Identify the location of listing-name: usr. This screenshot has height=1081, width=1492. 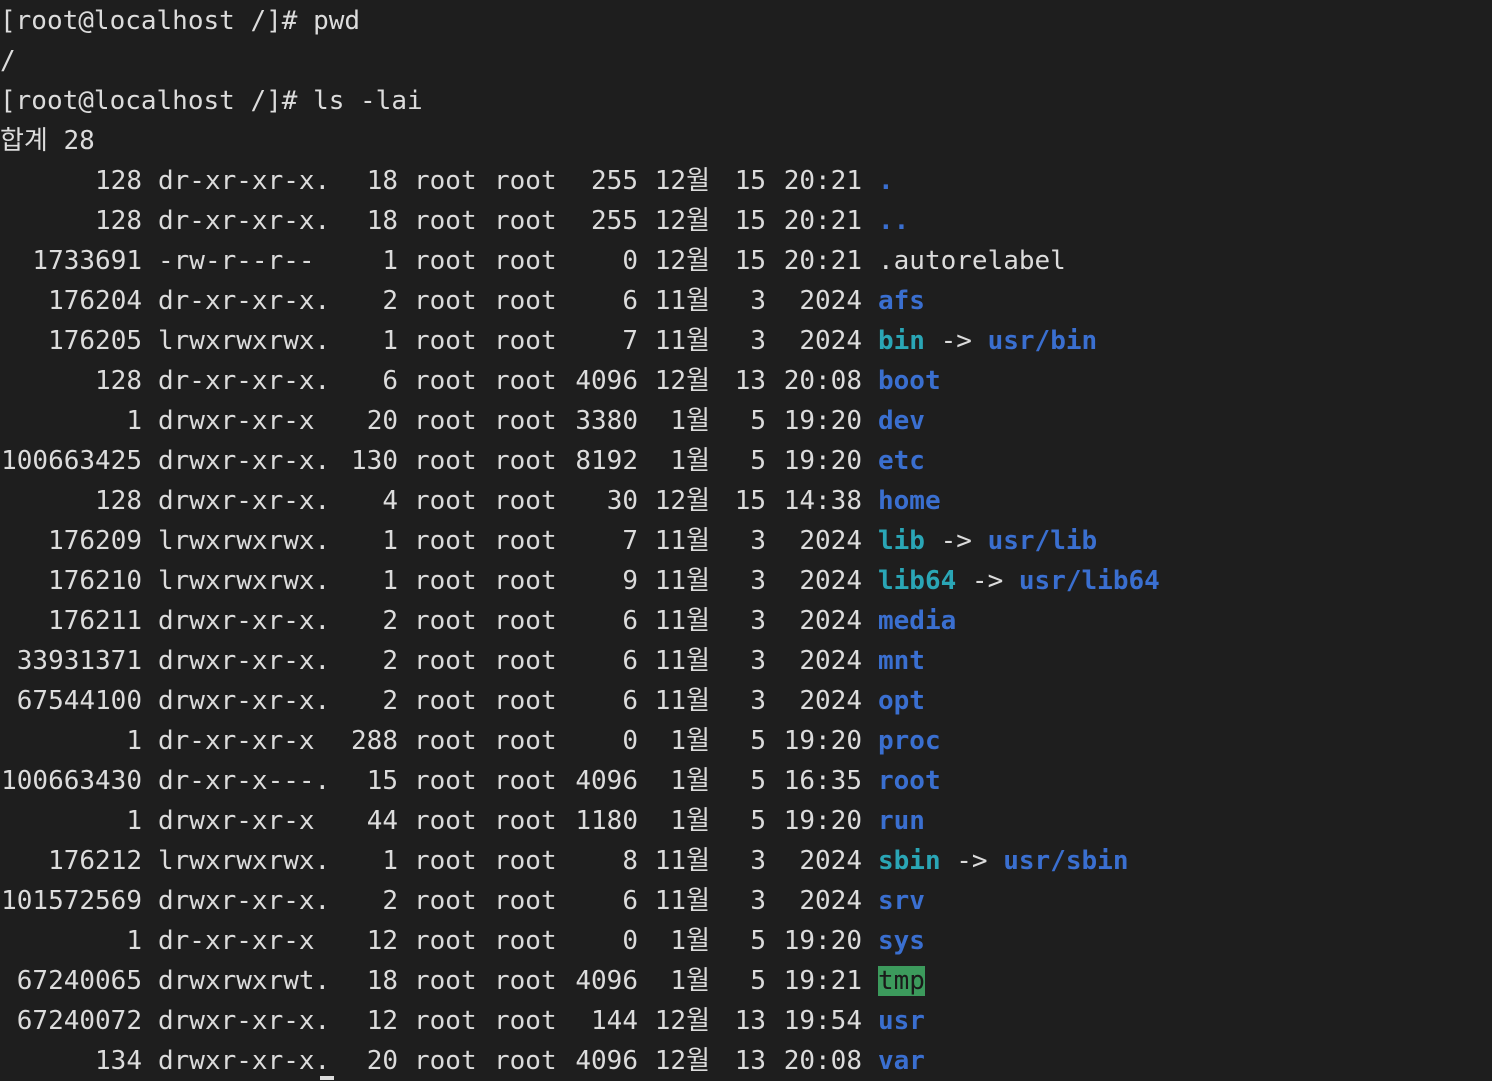
(901, 1021).